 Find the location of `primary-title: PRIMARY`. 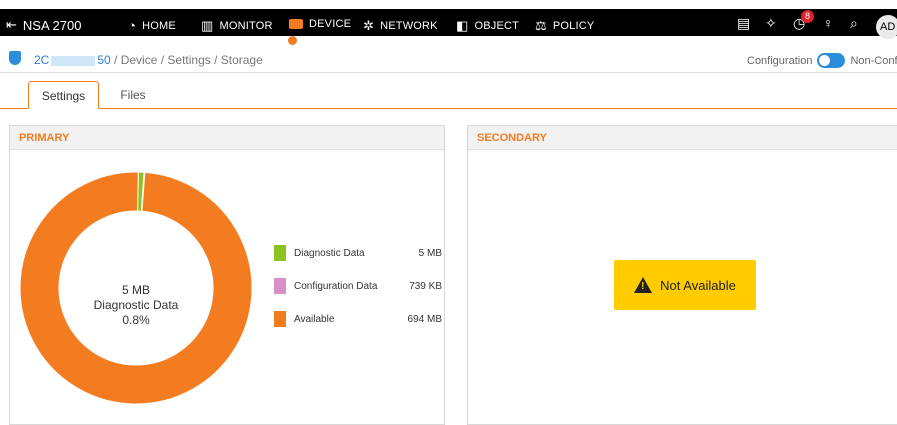

primary-title: PRIMARY is located at coordinates (227, 138).